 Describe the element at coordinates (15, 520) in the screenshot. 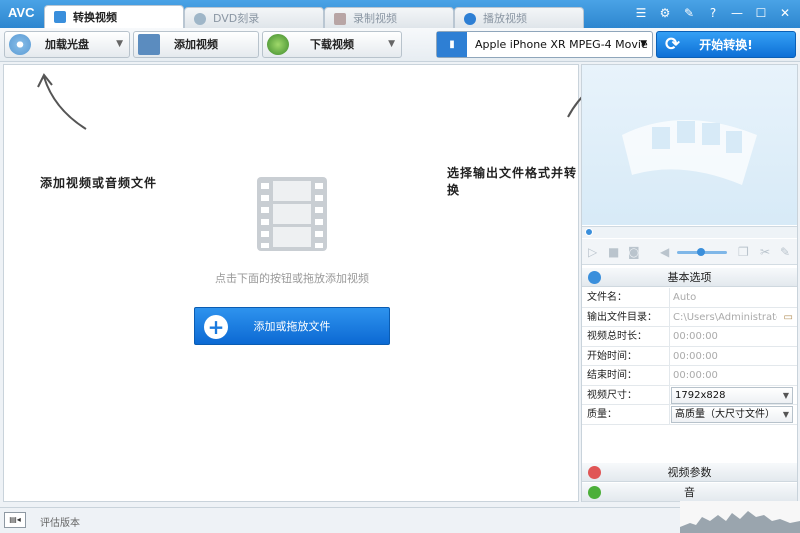

I see `panel-toggle-button: ▤◂` at that location.